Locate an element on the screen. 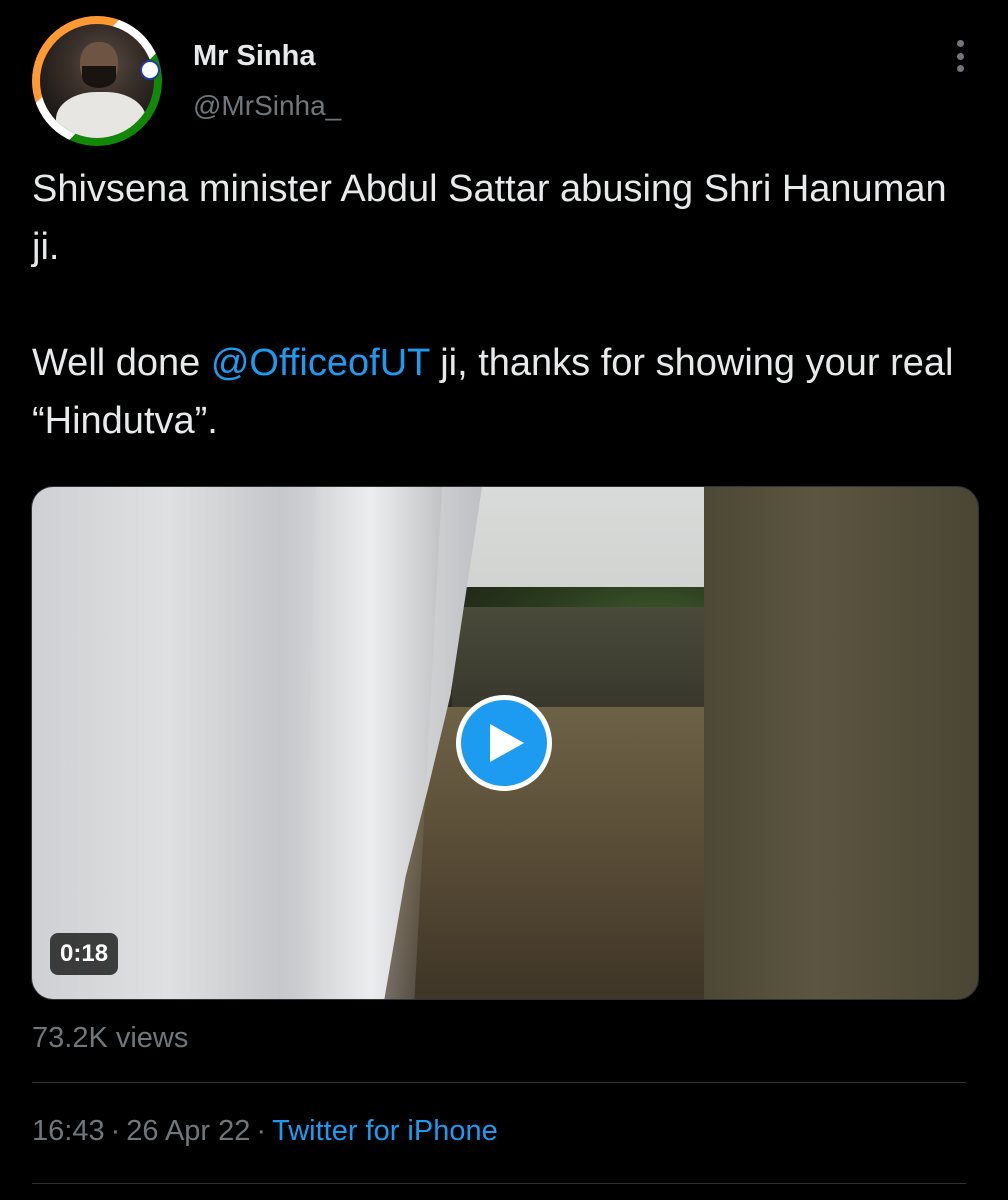 The image size is (1008, 1200). avatar is located at coordinates (97, 81).